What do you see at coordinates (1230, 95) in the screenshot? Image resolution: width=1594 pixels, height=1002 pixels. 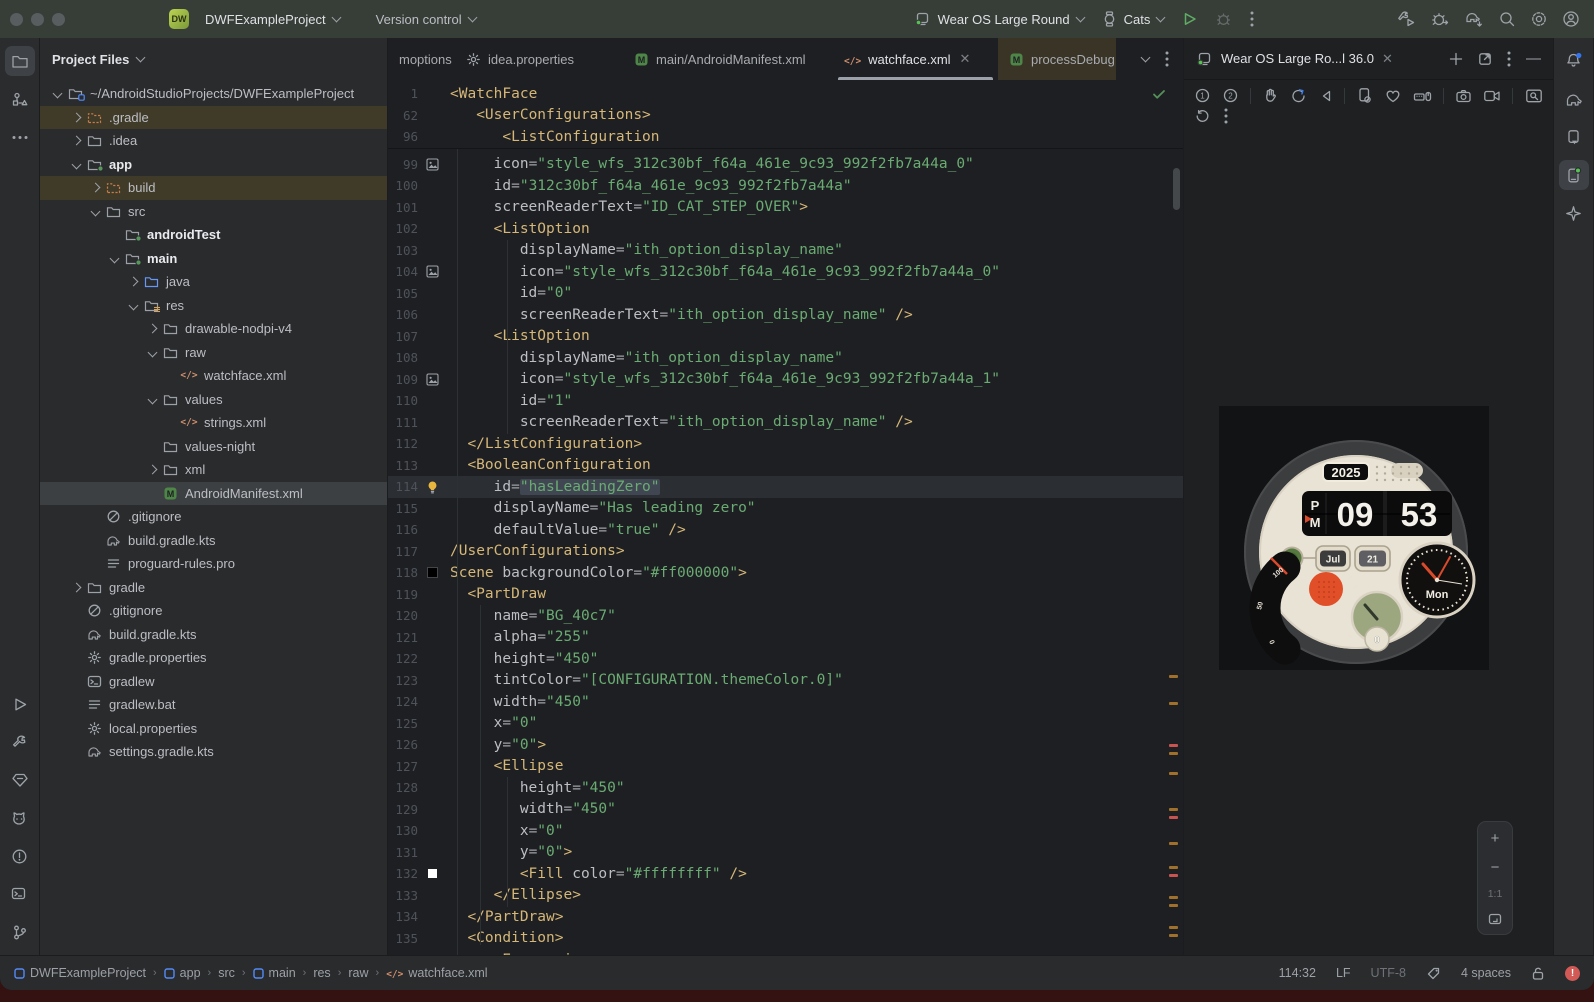 I see `button-2-icon: 2` at bounding box center [1230, 95].